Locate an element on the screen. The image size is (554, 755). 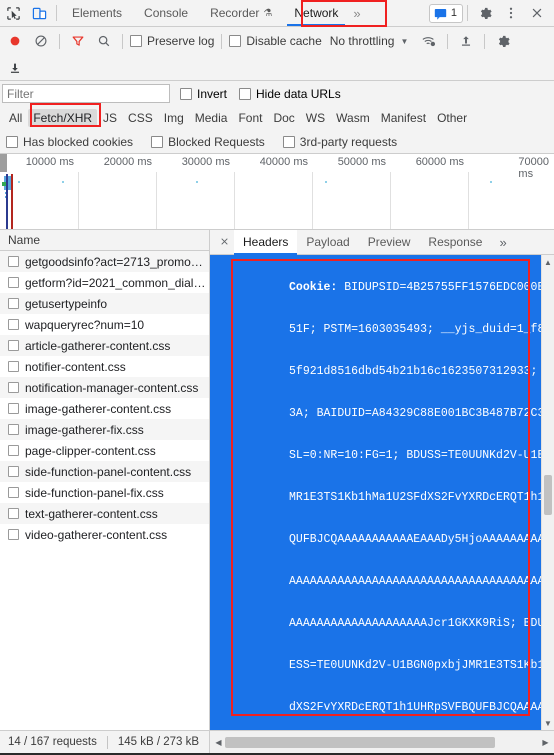
tab-preview: Preview is located at coordinates (389, 242).